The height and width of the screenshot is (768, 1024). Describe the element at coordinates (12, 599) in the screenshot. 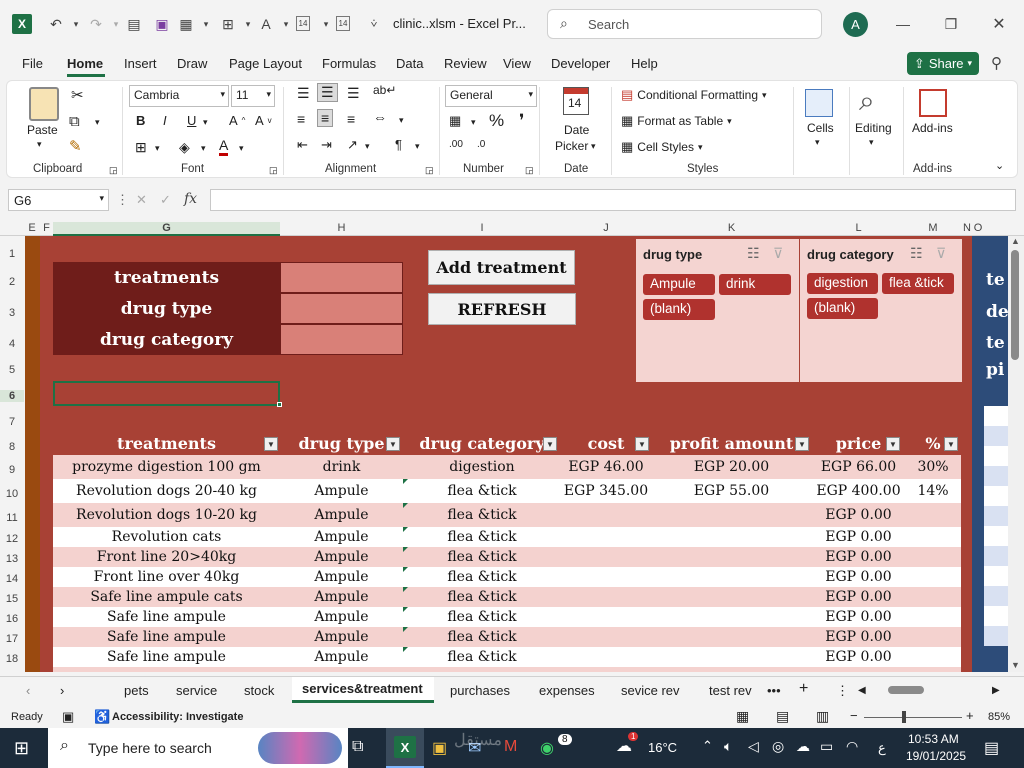

I see `row-header: 15` at that location.